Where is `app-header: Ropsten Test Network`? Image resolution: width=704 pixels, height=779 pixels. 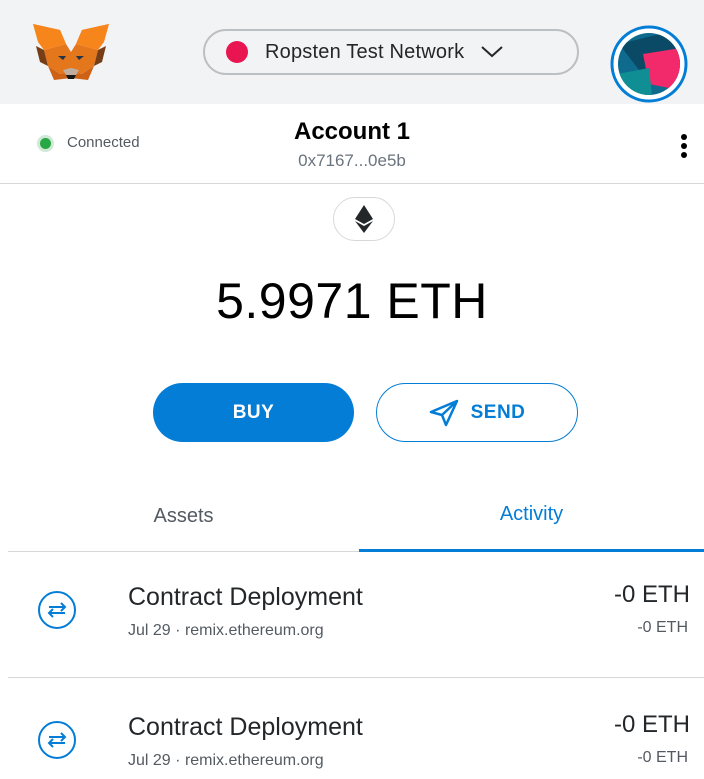 app-header: Ropsten Test Network is located at coordinates (352, 52).